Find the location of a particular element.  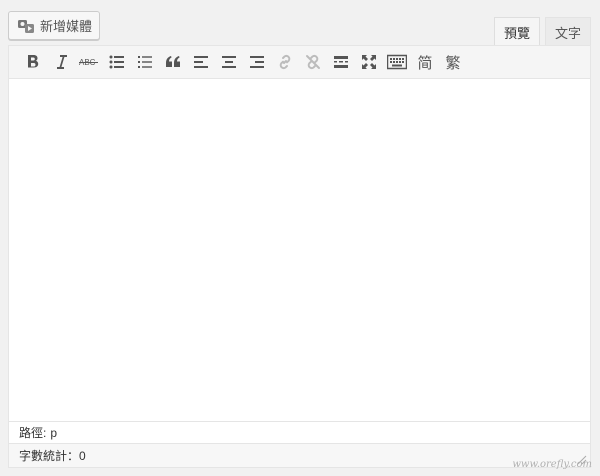

strikethrough-icon: ABC is located at coordinates (89, 62).